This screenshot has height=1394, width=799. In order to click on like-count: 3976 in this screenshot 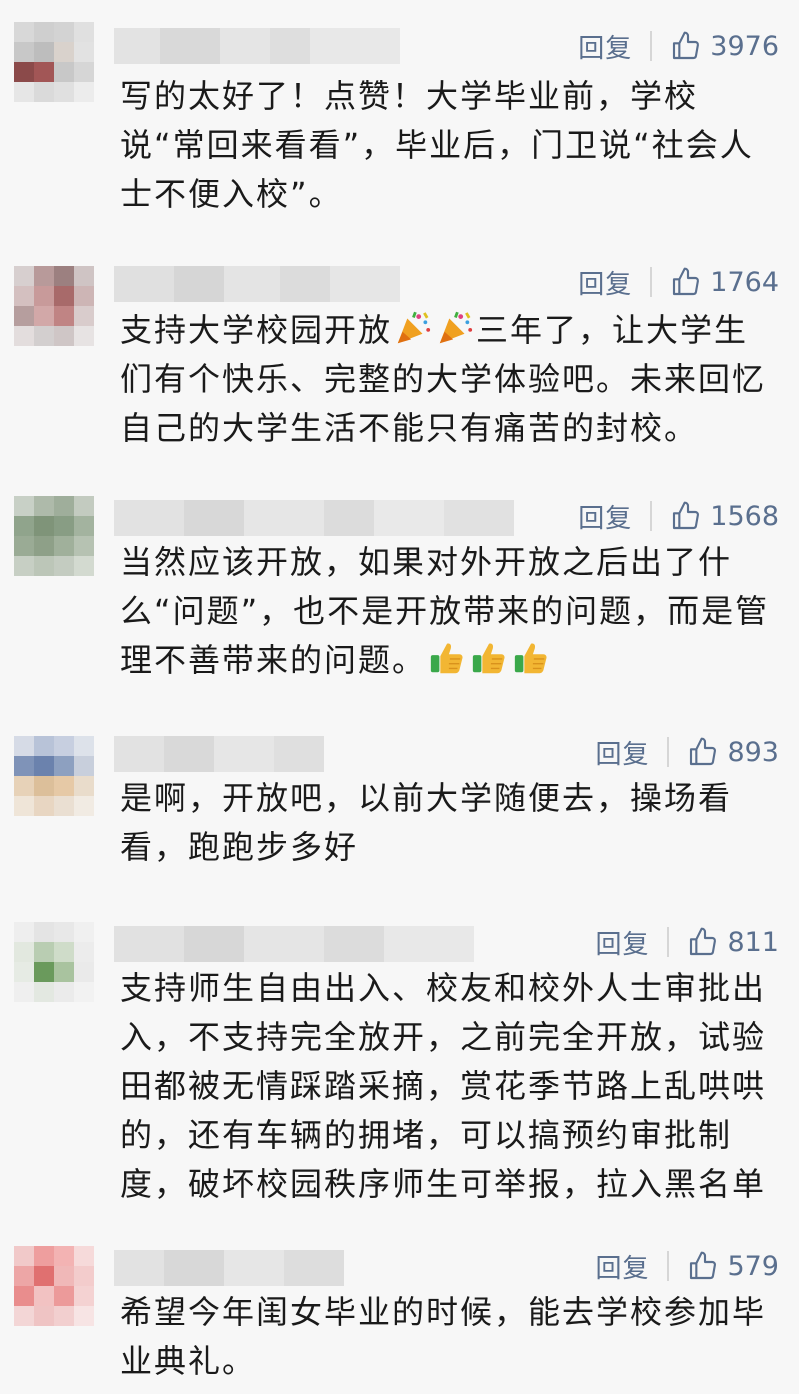, I will do `click(744, 46)`.